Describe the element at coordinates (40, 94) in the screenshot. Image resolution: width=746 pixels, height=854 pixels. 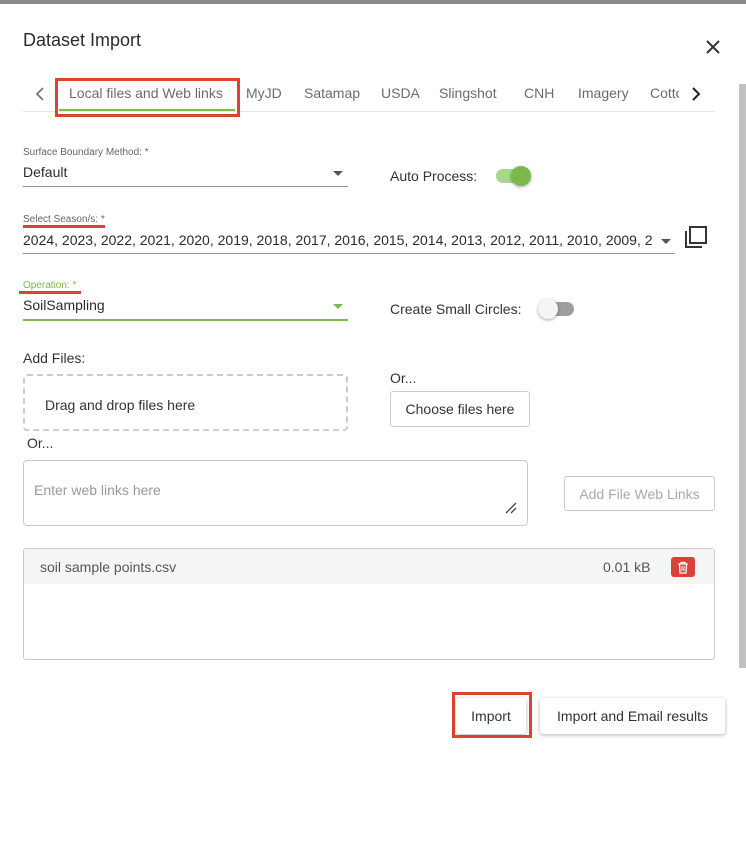
I see `chevron-left-icon` at that location.